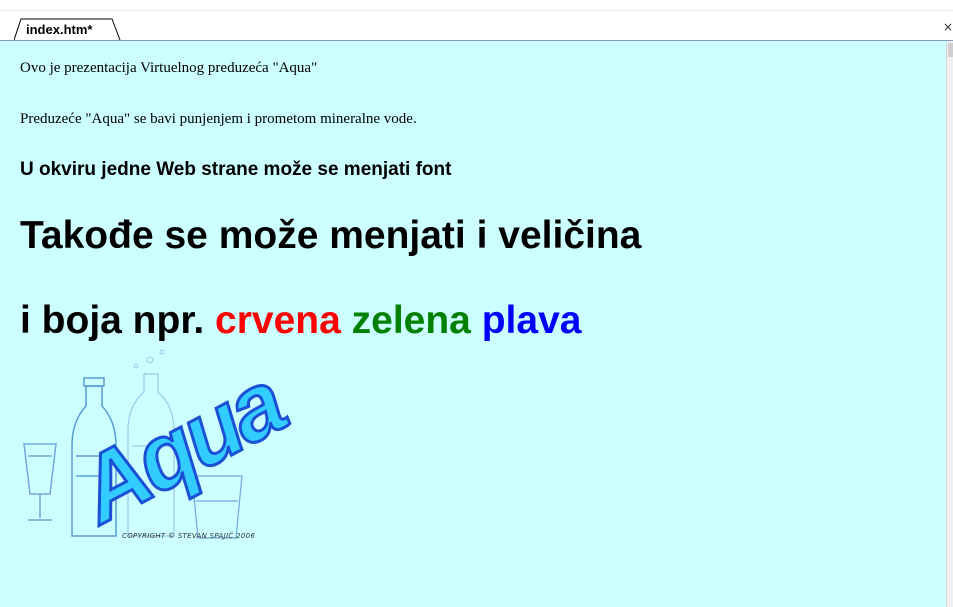  I want to click on document-tab-strip: index.htm* ×, so click(476, 20).